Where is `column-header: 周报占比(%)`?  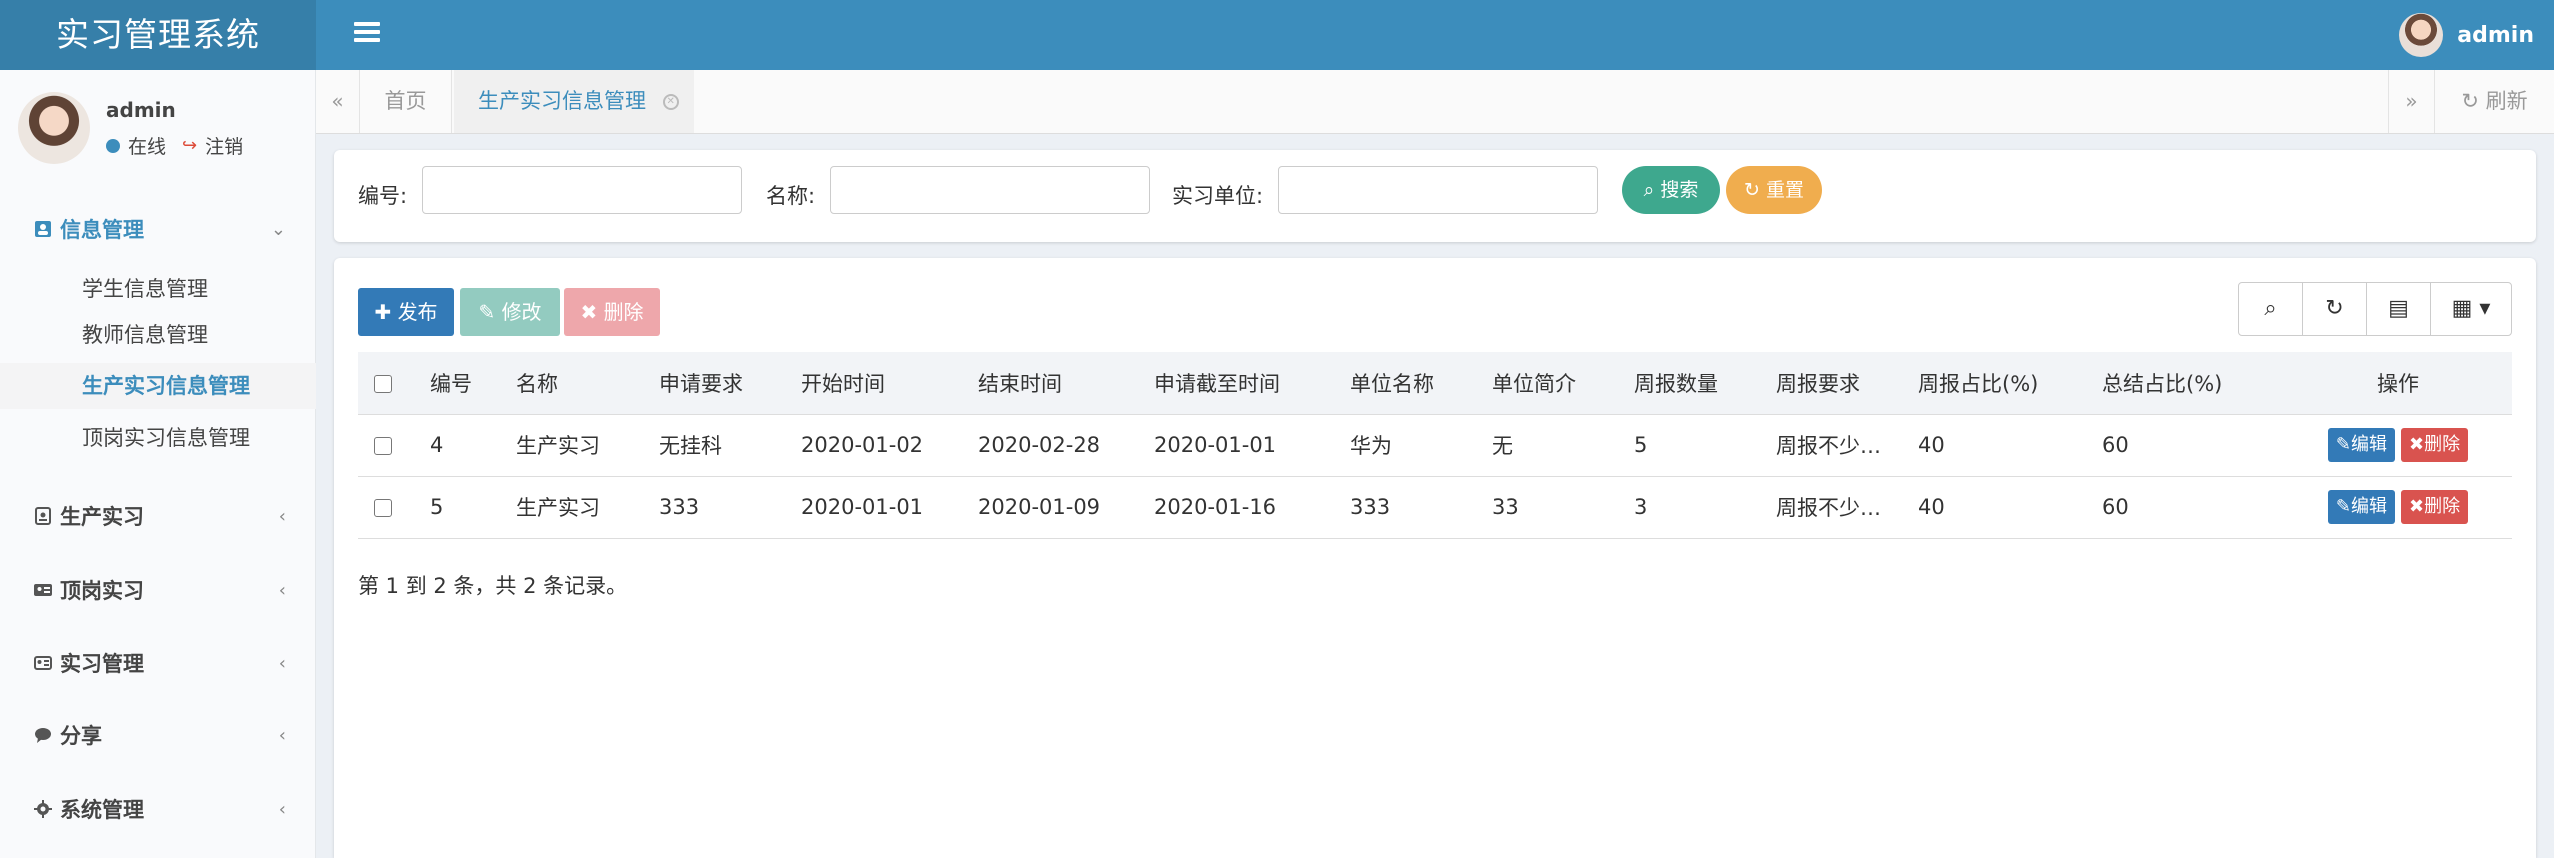
column-header: 周报占比(%) is located at coordinates (1994, 383).